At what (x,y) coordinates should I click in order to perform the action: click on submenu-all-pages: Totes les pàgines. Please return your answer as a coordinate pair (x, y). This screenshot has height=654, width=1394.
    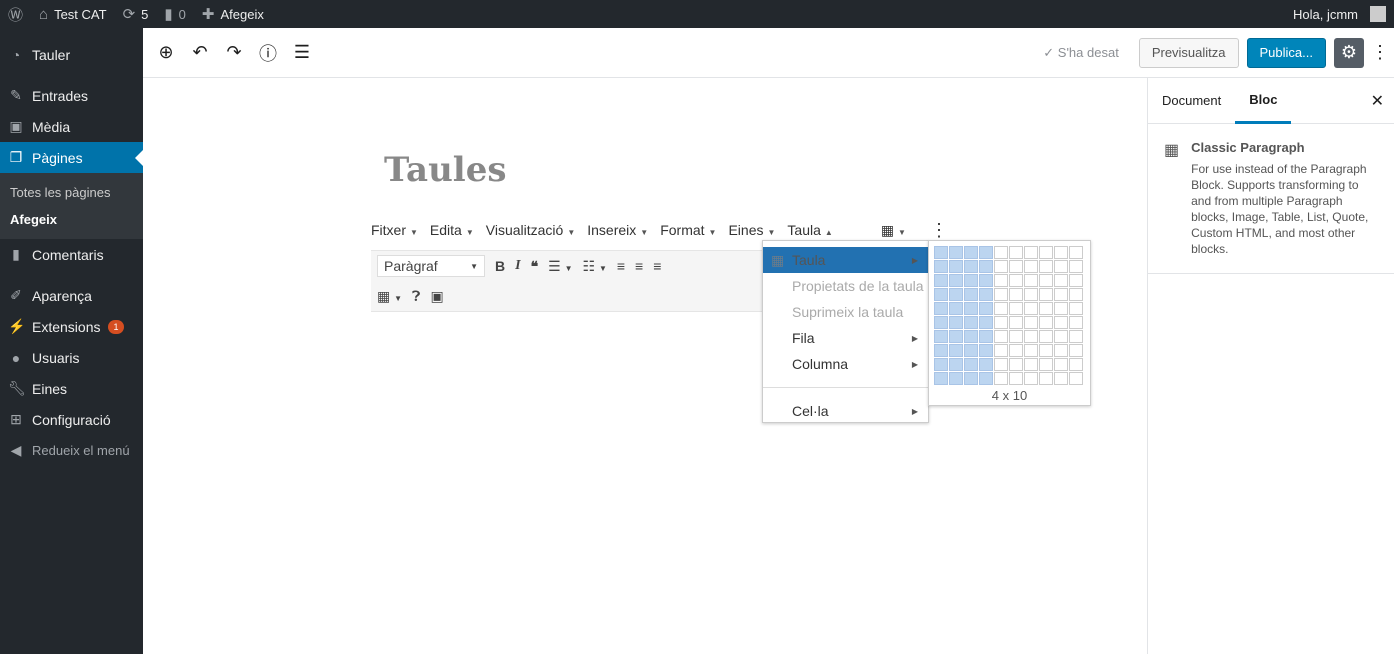
    Looking at the image, I should click on (71, 192).